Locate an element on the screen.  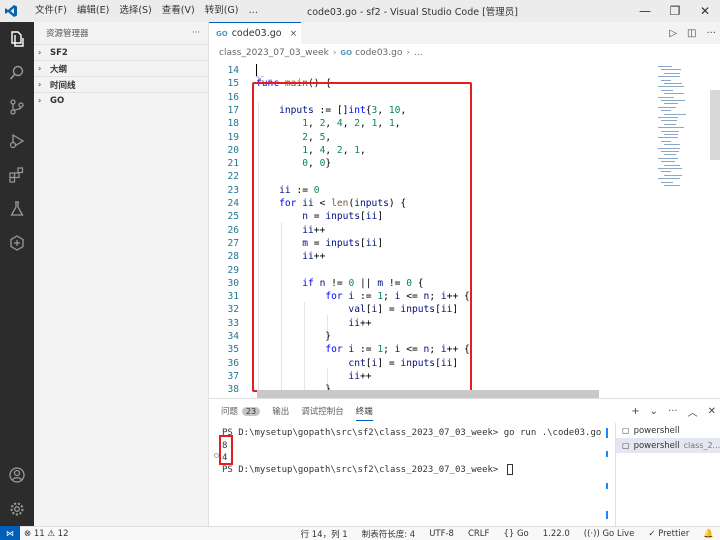
line-number: 34 is located at coordinates (233, 336).